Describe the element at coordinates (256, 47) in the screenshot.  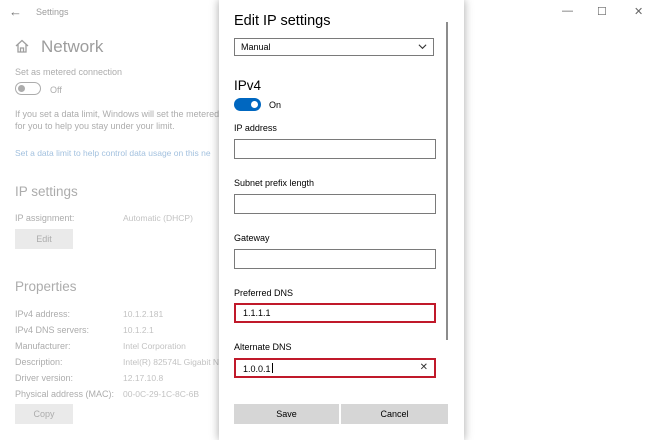
I see `ip-mode-value: Manual` at that location.